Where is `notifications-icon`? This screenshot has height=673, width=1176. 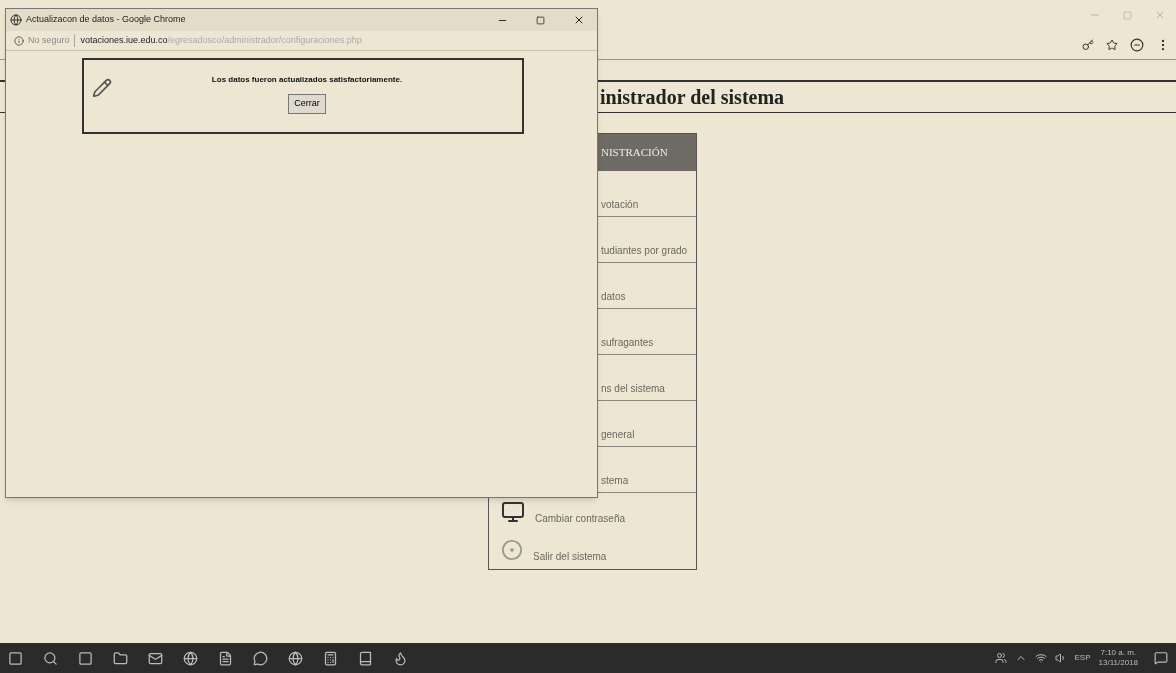 notifications-icon is located at coordinates (1161, 658).